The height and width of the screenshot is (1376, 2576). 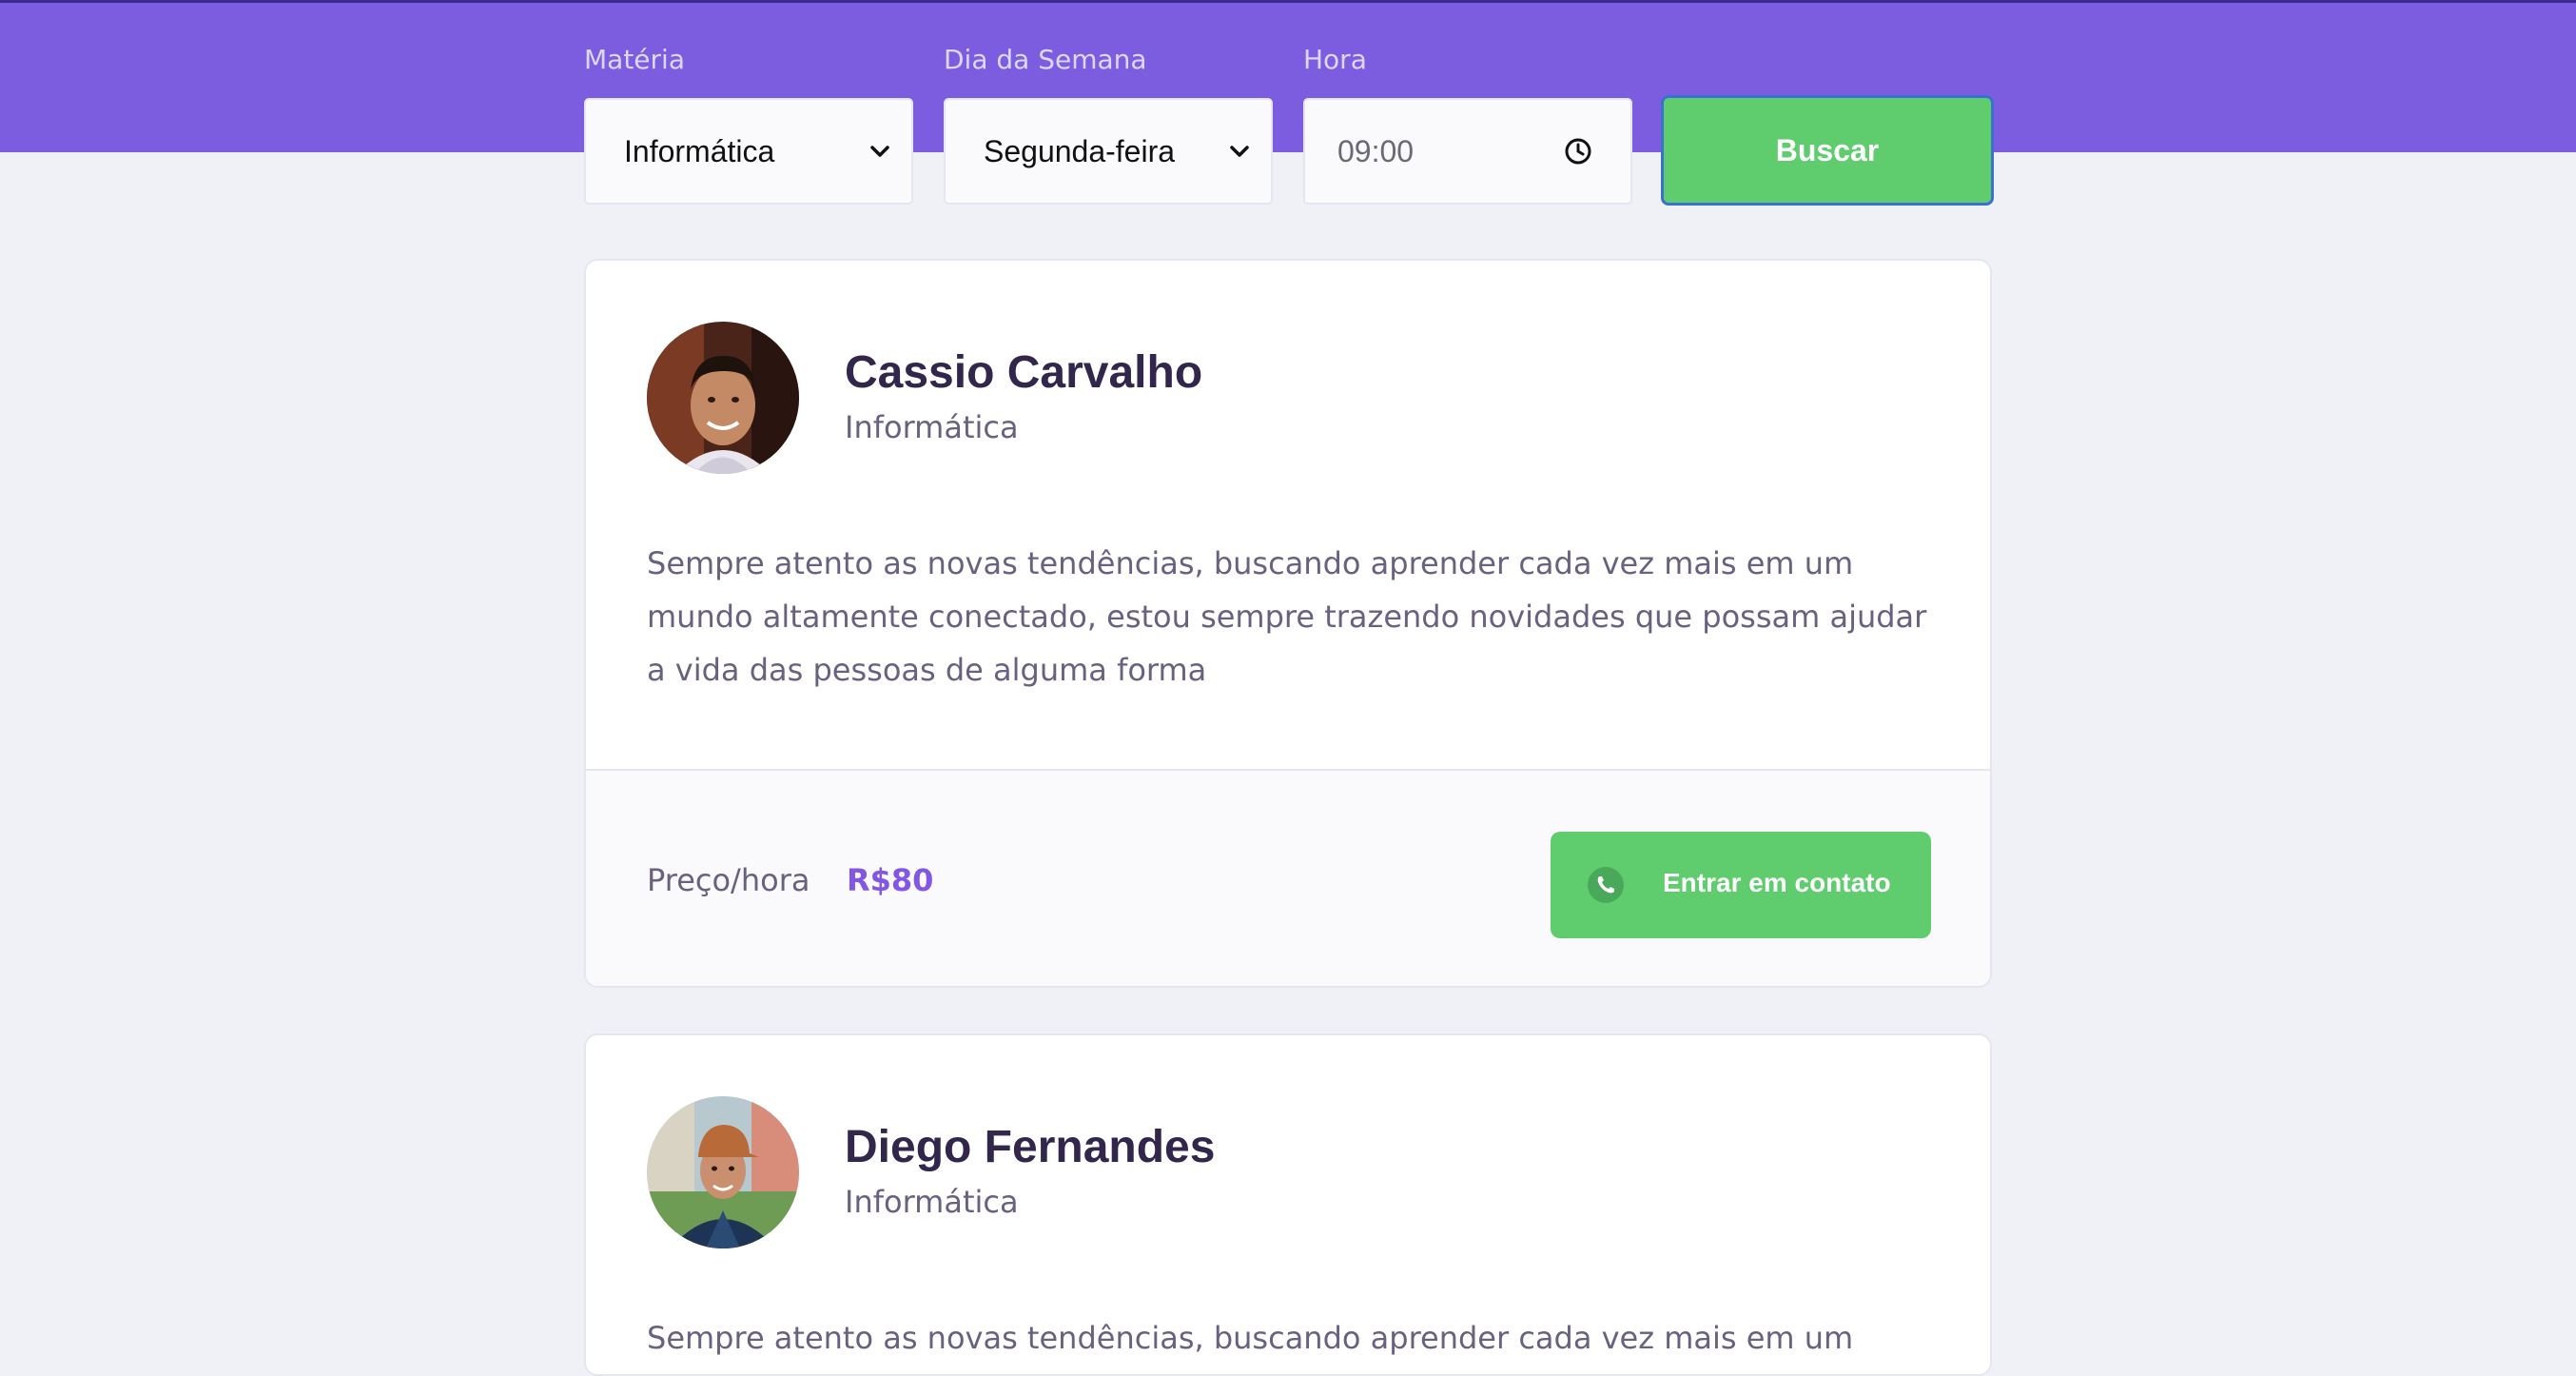 What do you see at coordinates (635, 59) in the screenshot?
I see `subject-filter-label: Matéria` at bounding box center [635, 59].